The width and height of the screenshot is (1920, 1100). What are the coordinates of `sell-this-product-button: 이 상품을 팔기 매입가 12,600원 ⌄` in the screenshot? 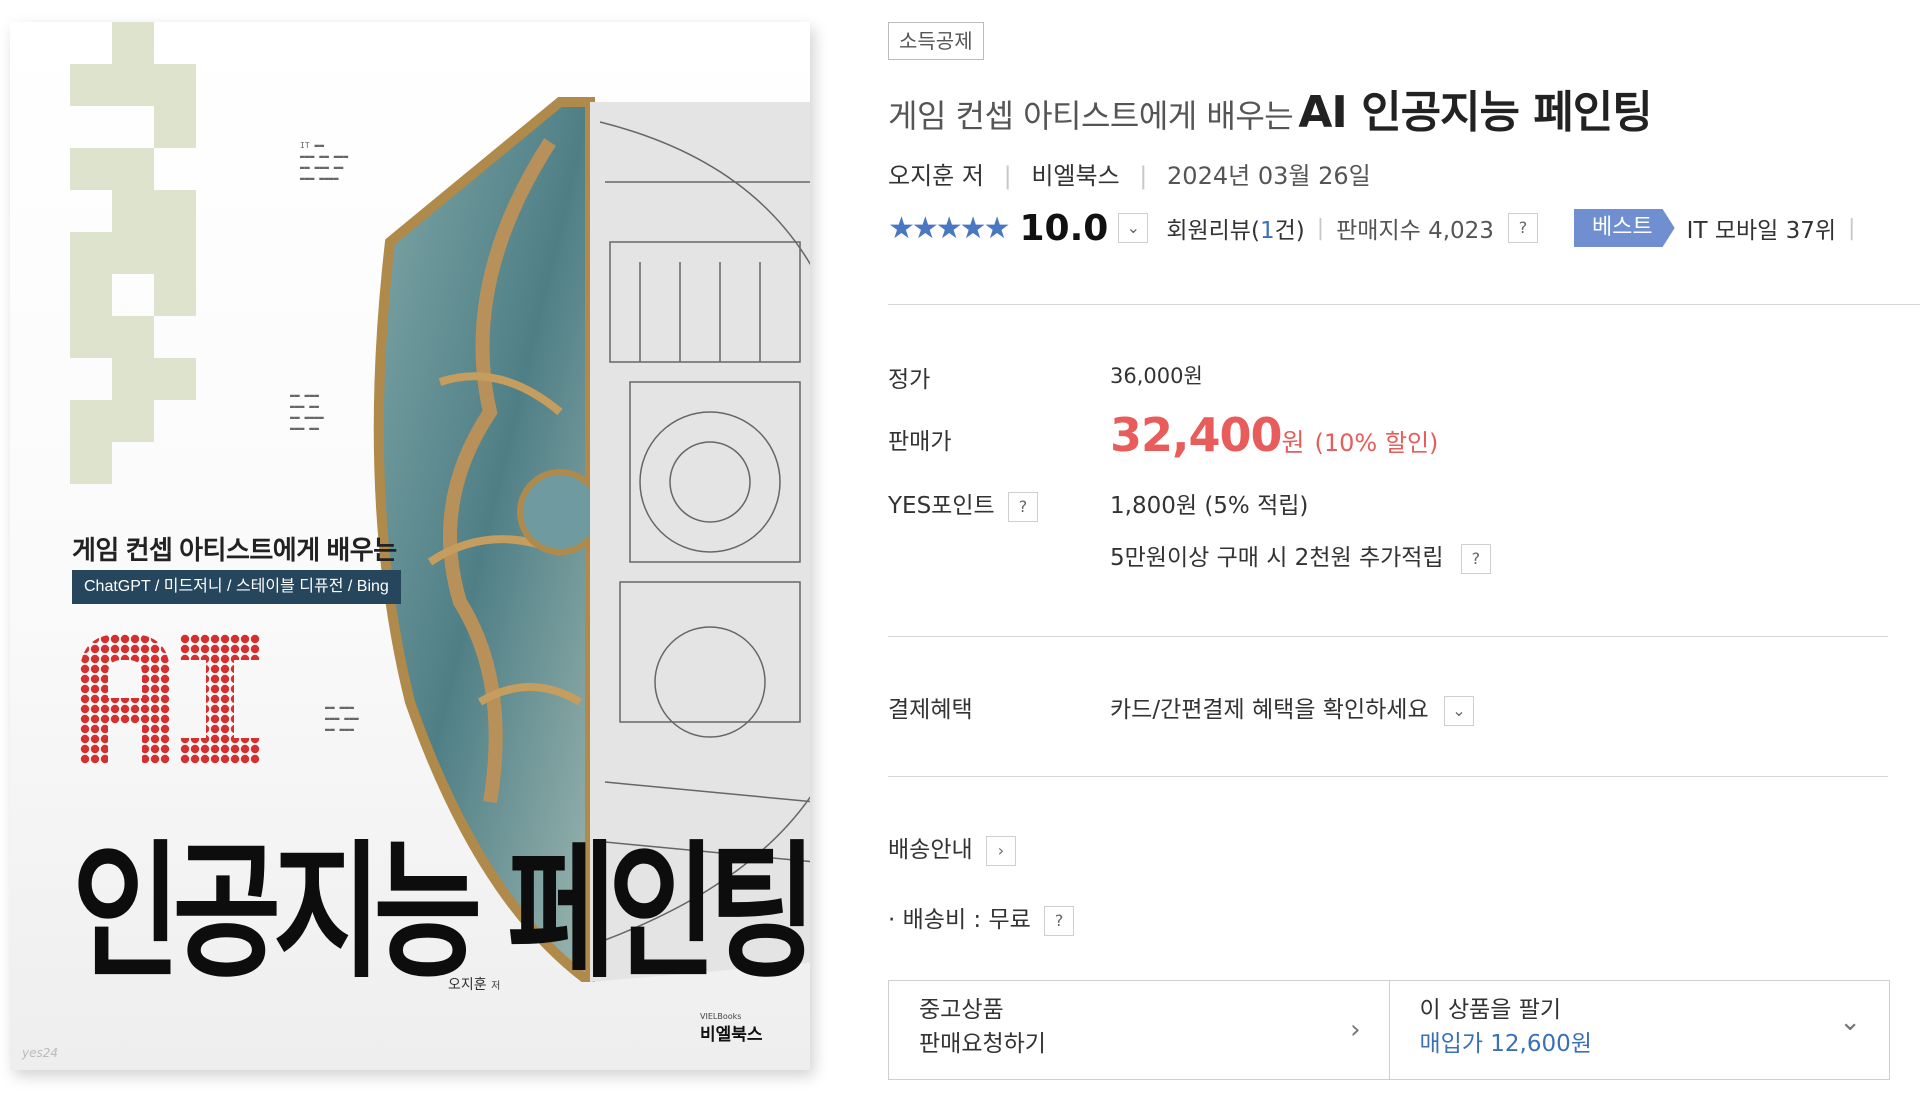 It's located at (1639, 1030).